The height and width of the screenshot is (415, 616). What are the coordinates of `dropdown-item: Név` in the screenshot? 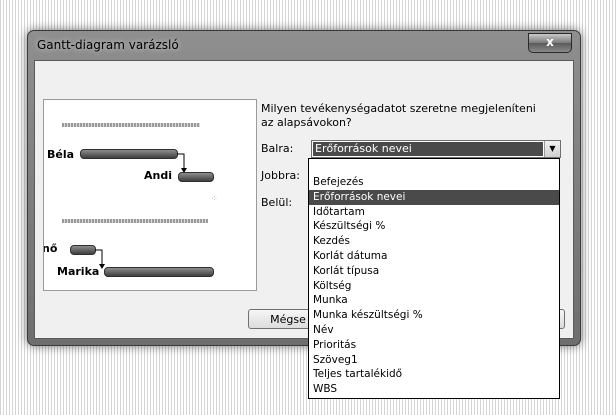 It's located at (434, 330).